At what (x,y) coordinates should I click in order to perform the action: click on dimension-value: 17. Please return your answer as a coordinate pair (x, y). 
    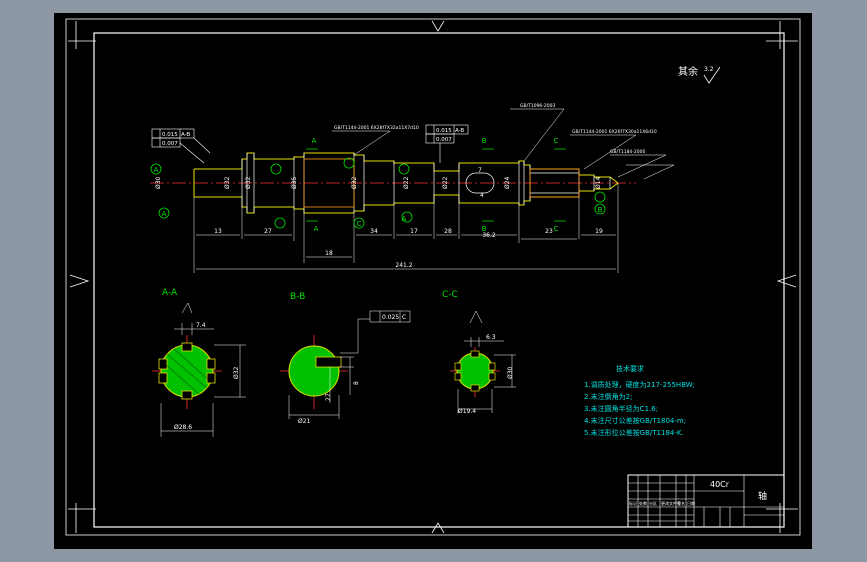
    Looking at the image, I should click on (414, 231).